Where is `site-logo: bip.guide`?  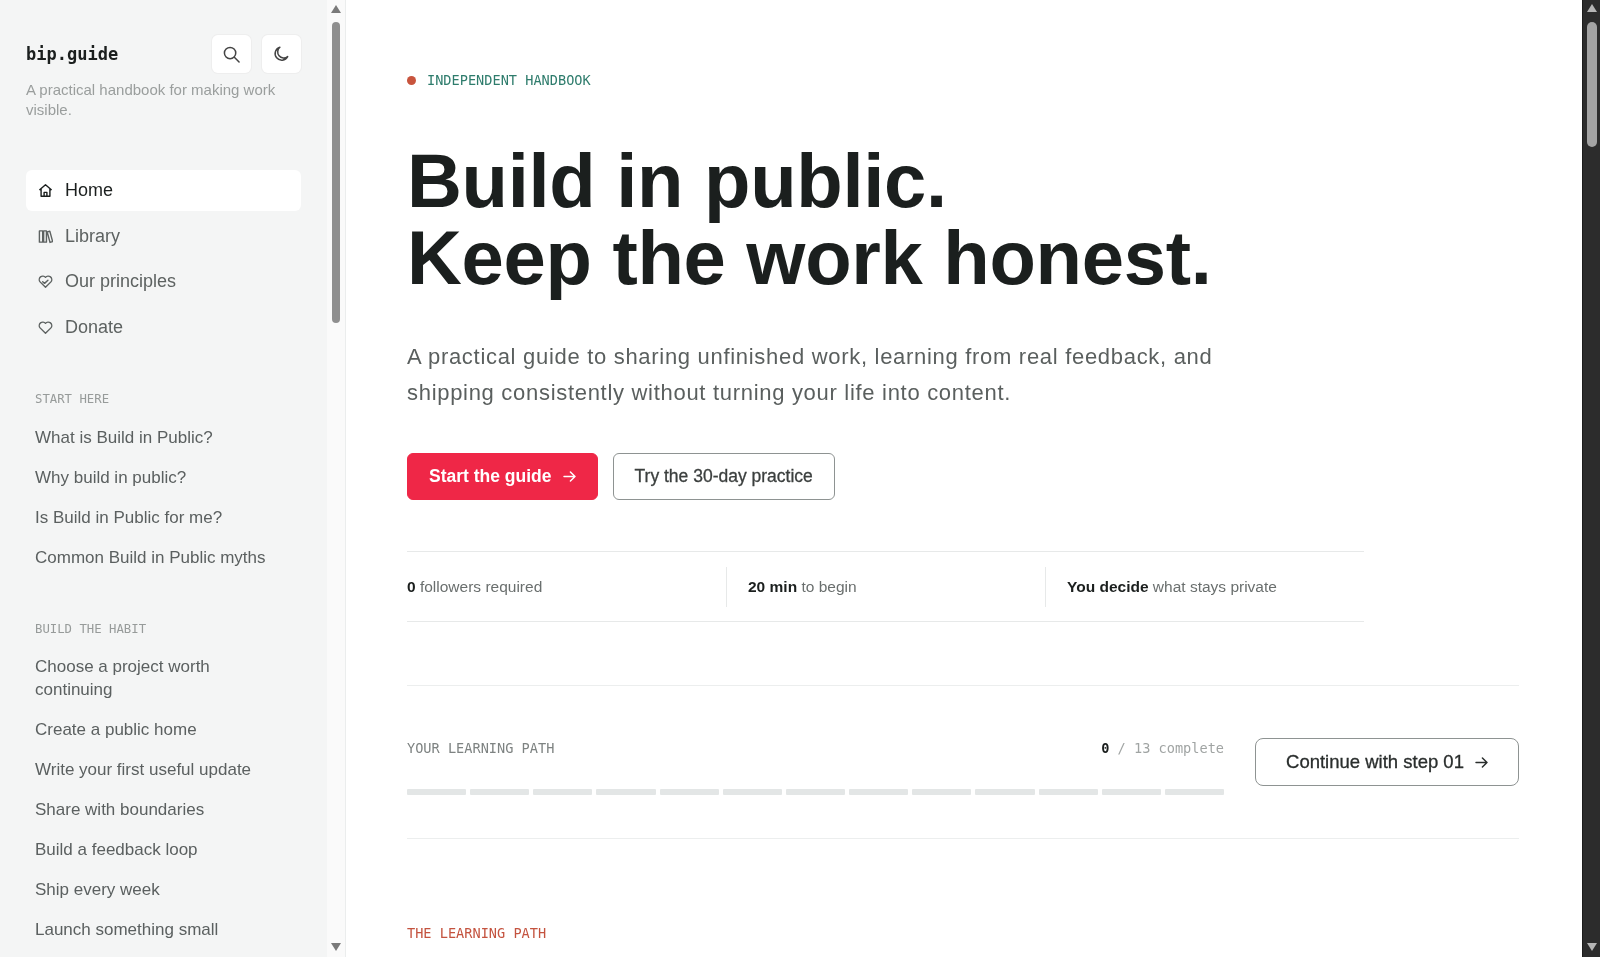
site-logo: bip.guide is located at coordinates (72, 54).